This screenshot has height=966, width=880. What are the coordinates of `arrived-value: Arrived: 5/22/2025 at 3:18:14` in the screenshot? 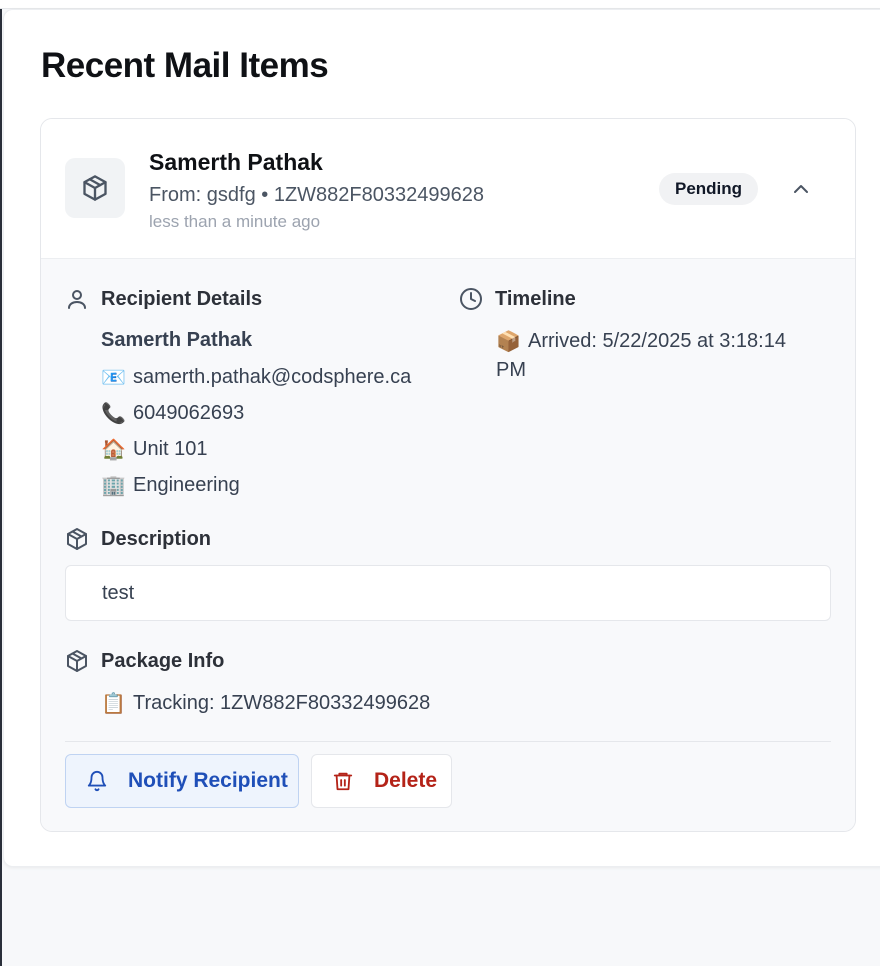 It's located at (657, 341).